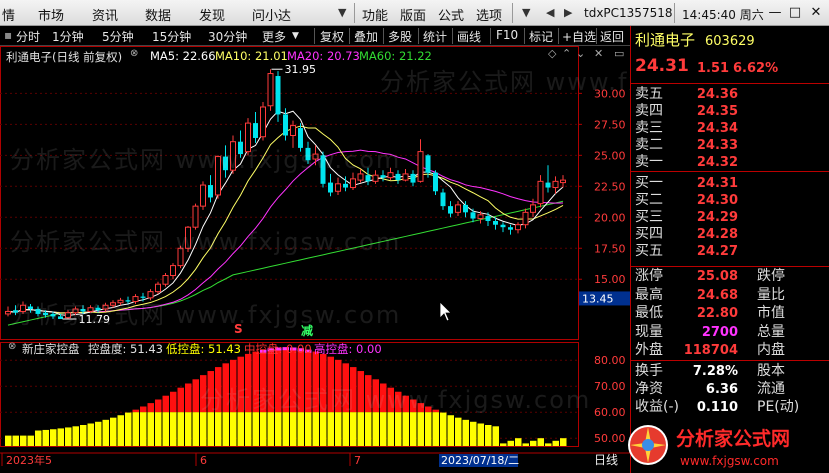 The height and width of the screenshot is (473, 829). What do you see at coordinates (29, 460) in the screenshot?
I see `time-label: 2023年5` at bounding box center [29, 460].